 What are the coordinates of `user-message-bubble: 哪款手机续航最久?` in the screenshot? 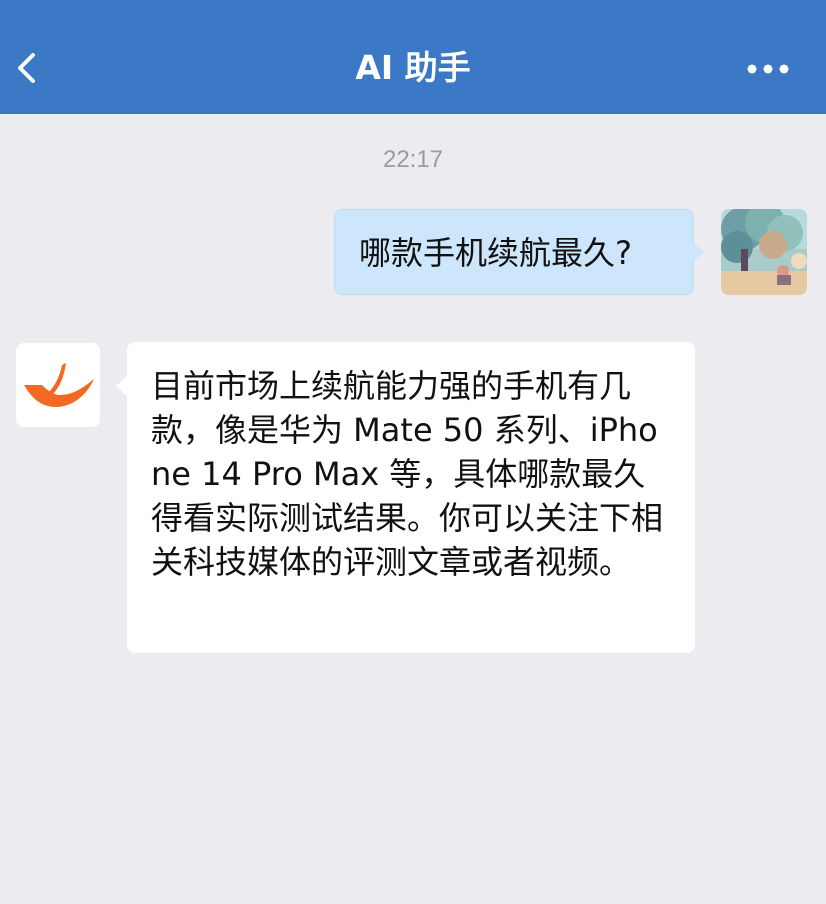 It's located at (519, 252).